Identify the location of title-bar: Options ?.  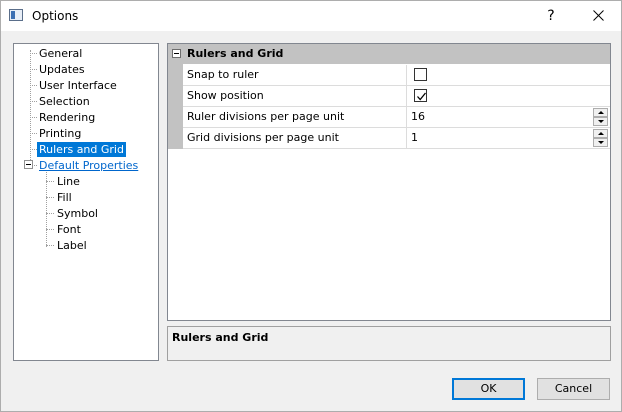
(311, 16).